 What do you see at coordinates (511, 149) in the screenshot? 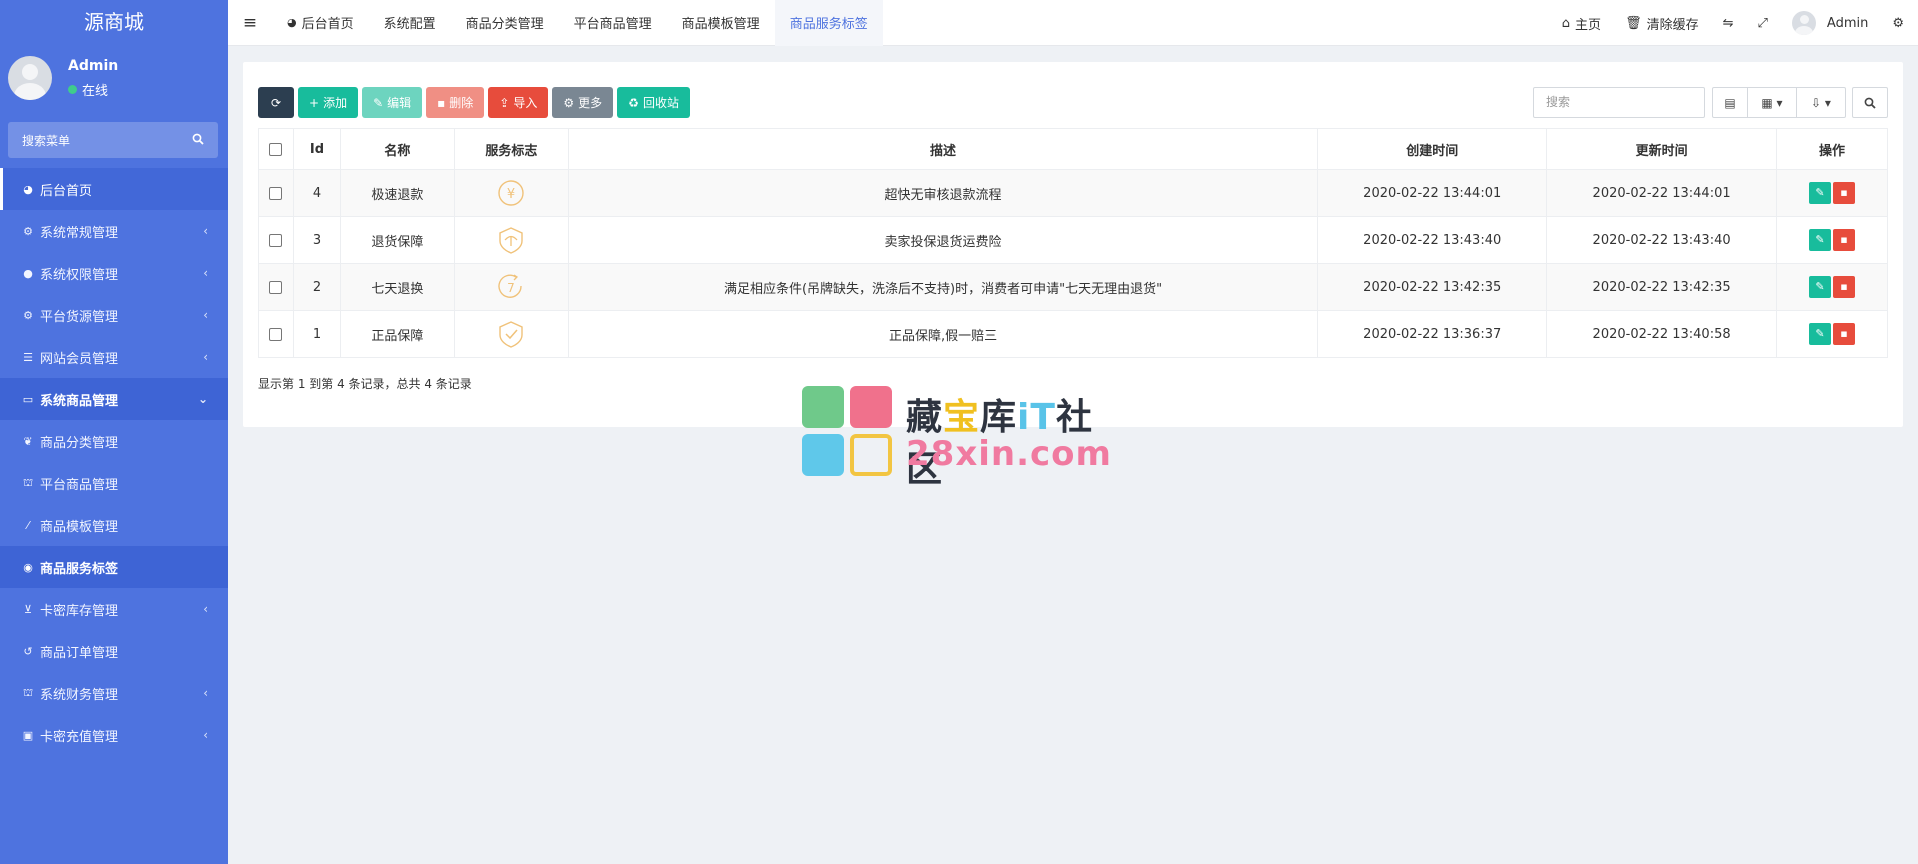
I see `column-header-icon: 服务标志` at bounding box center [511, 149].